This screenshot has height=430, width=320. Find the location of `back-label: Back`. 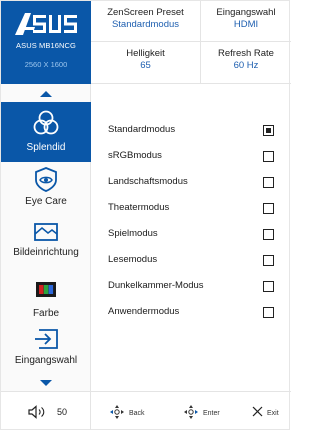

back-label: Back is located at coordinates (137, 413).